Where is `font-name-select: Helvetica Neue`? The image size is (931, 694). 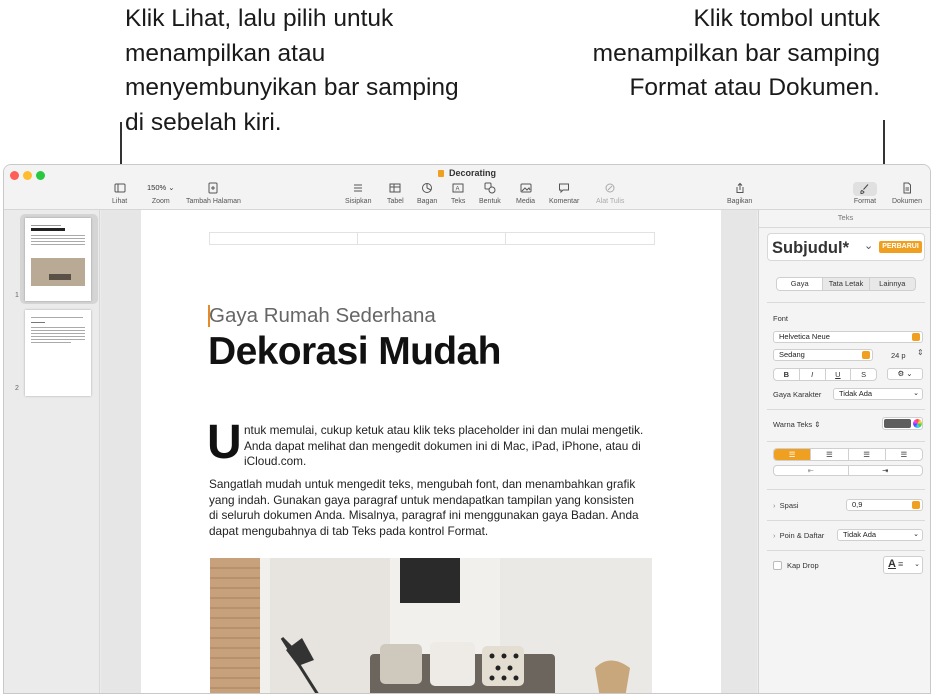
font-name-select: Helvetica Neue is located at coordinates (848, 337).